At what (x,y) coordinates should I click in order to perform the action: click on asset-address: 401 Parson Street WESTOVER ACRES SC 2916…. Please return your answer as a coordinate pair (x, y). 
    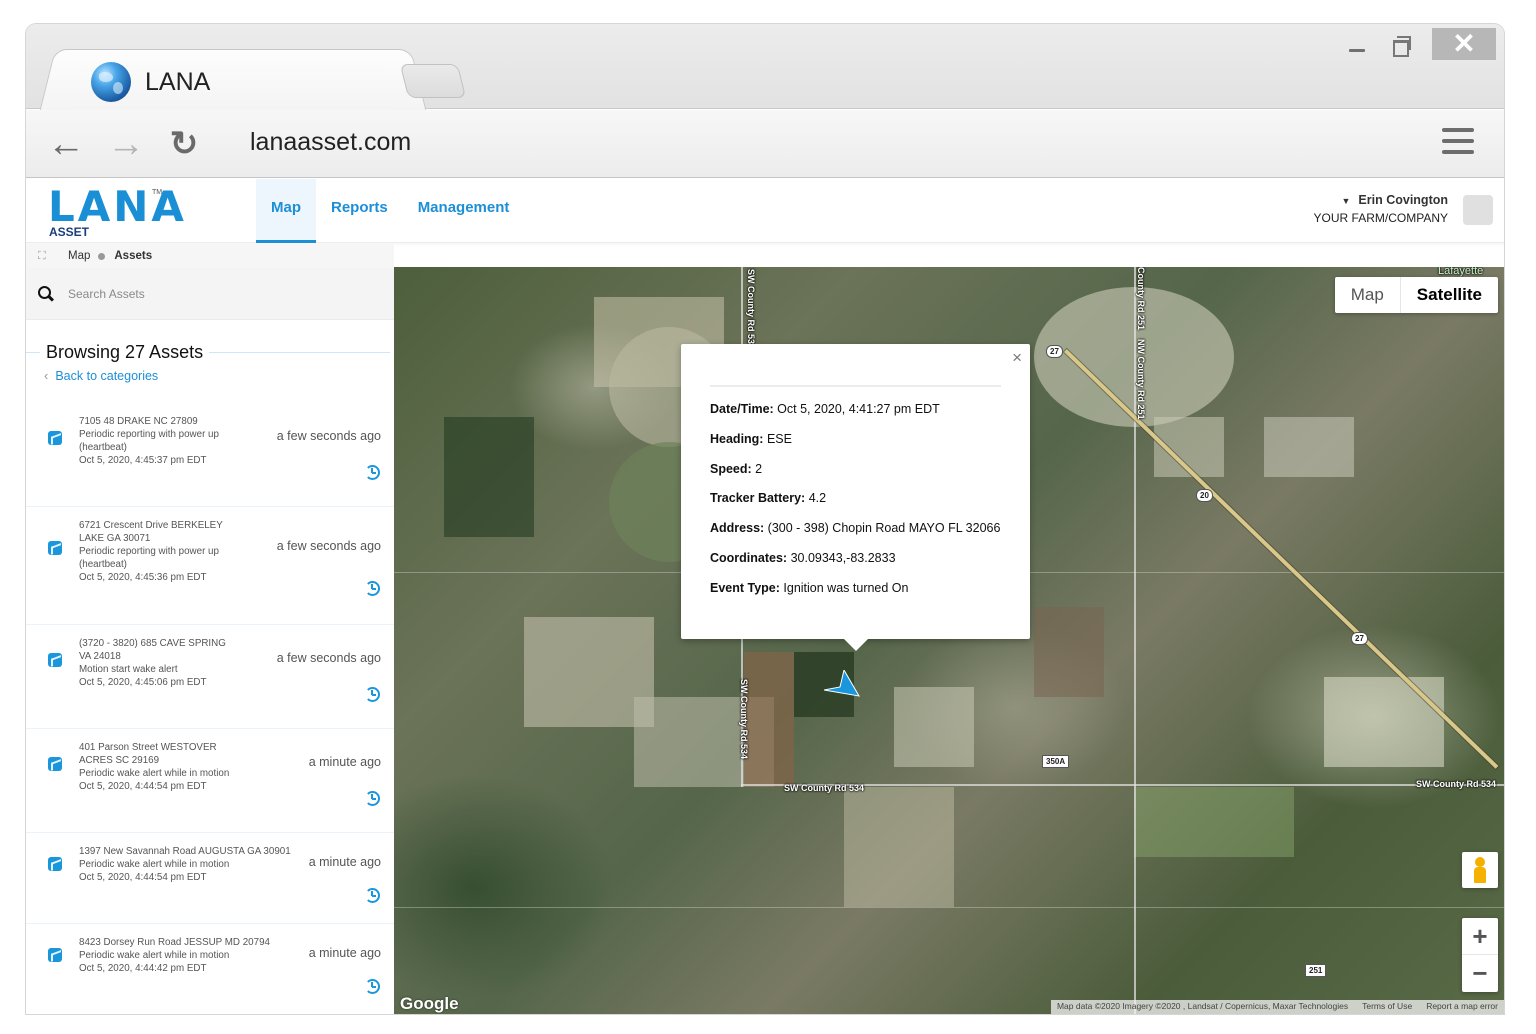
    Looking at the image, I should click on (148, 754).